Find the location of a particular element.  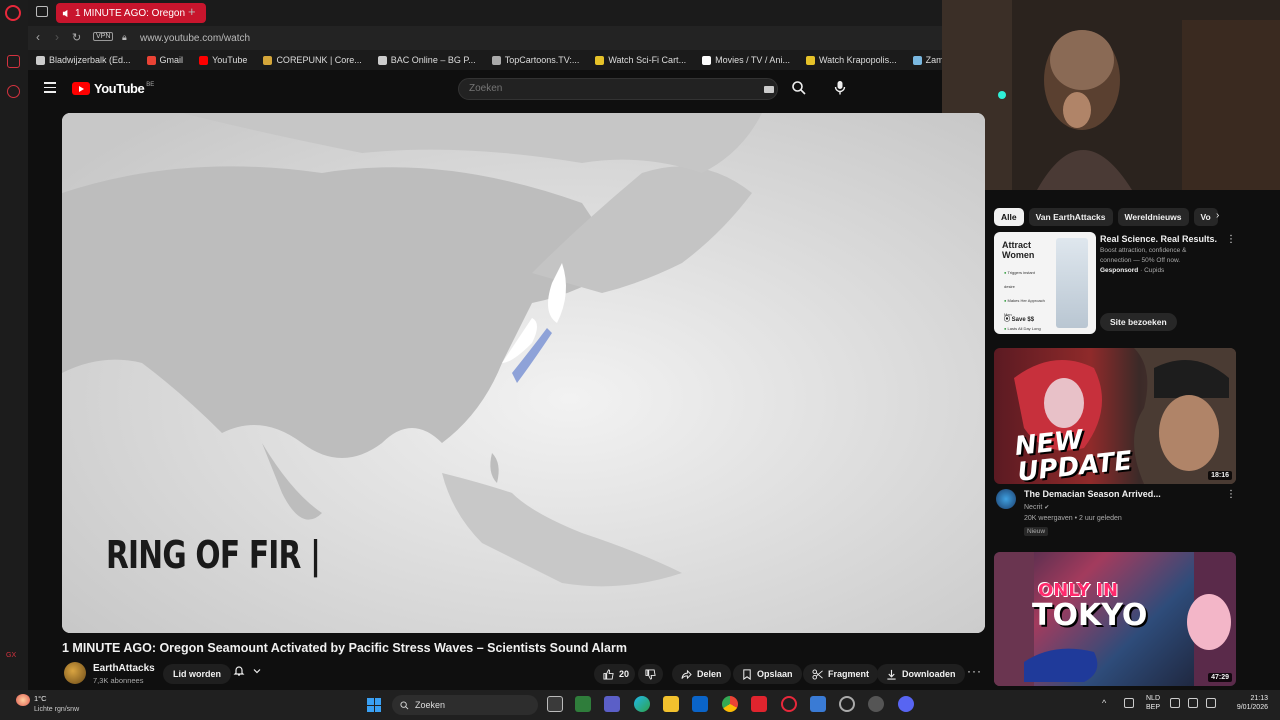

like-button: 20 is located at coordinates (615, 674).